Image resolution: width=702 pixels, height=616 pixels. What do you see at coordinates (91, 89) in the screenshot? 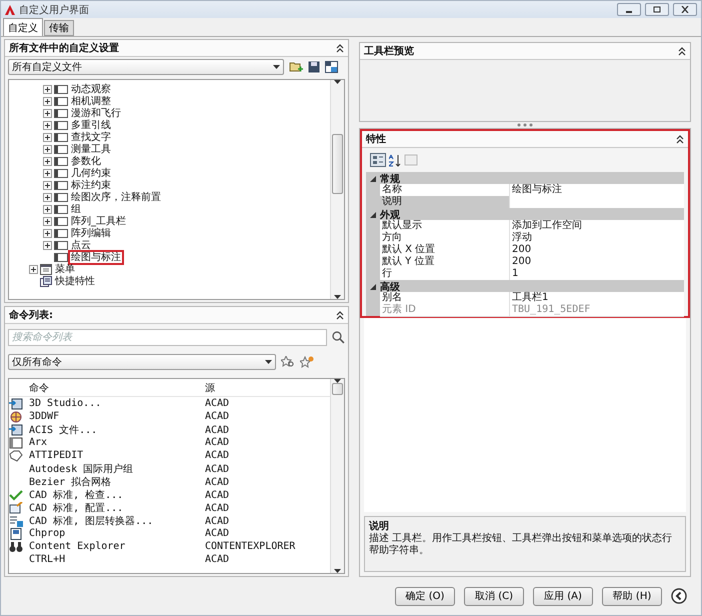
I see `tree-item: 动态观察` at bounding box center [91, 89].